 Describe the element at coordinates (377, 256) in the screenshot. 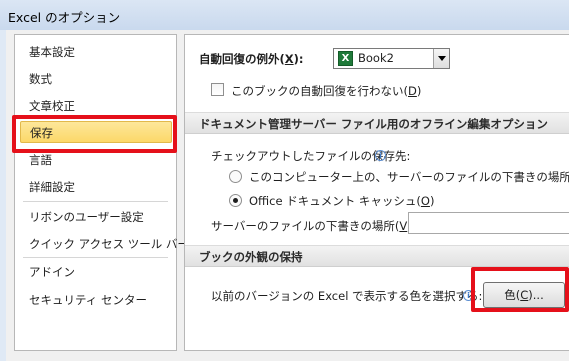

I see `appearance-section-header: ブックの外観の保持` at that location.